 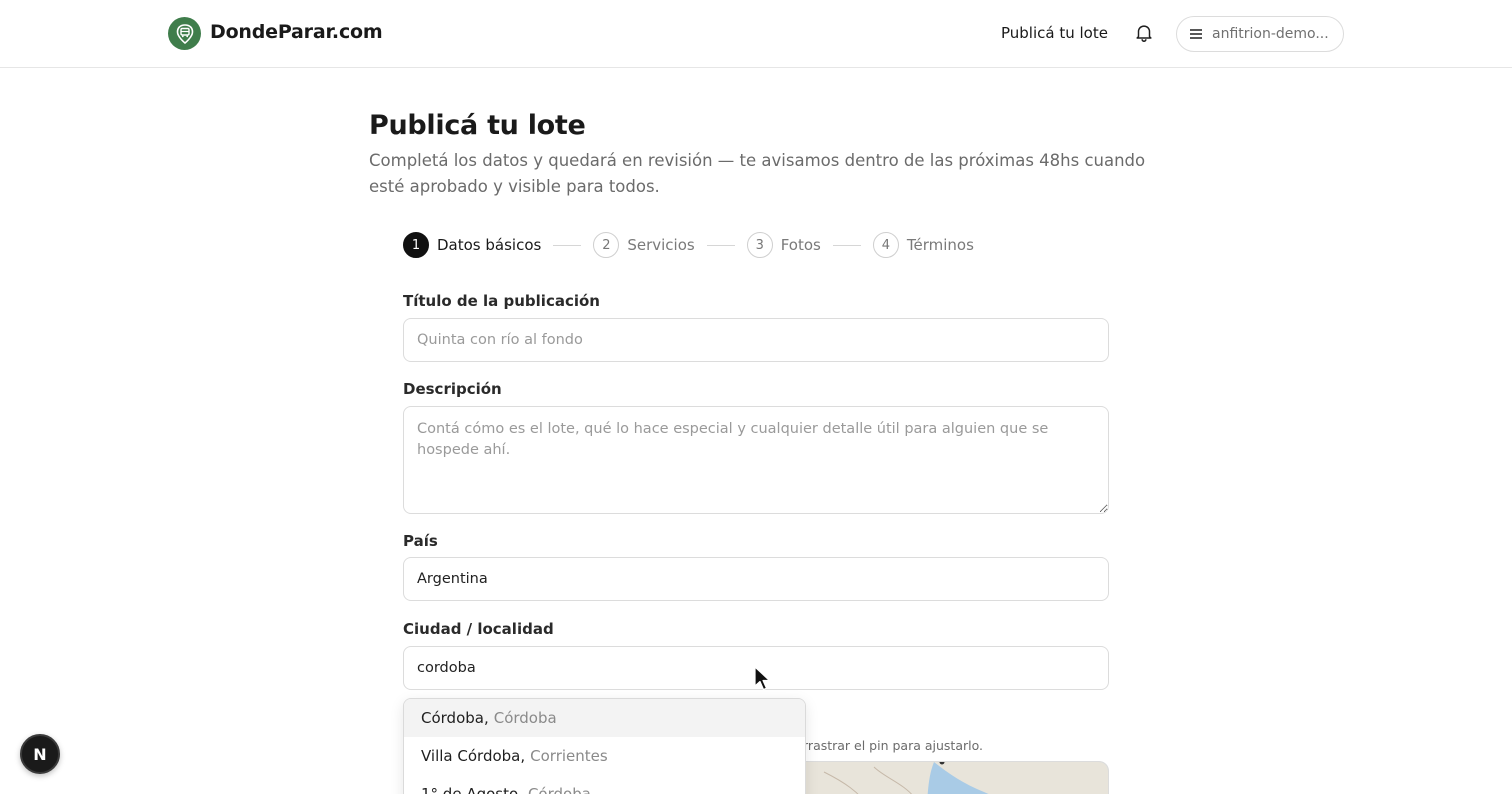 What do you see at coordinates (473, 756) in the screenshot?
I see `suggestion-city: Villa Córdoba,` at bounding box center [473, 756].